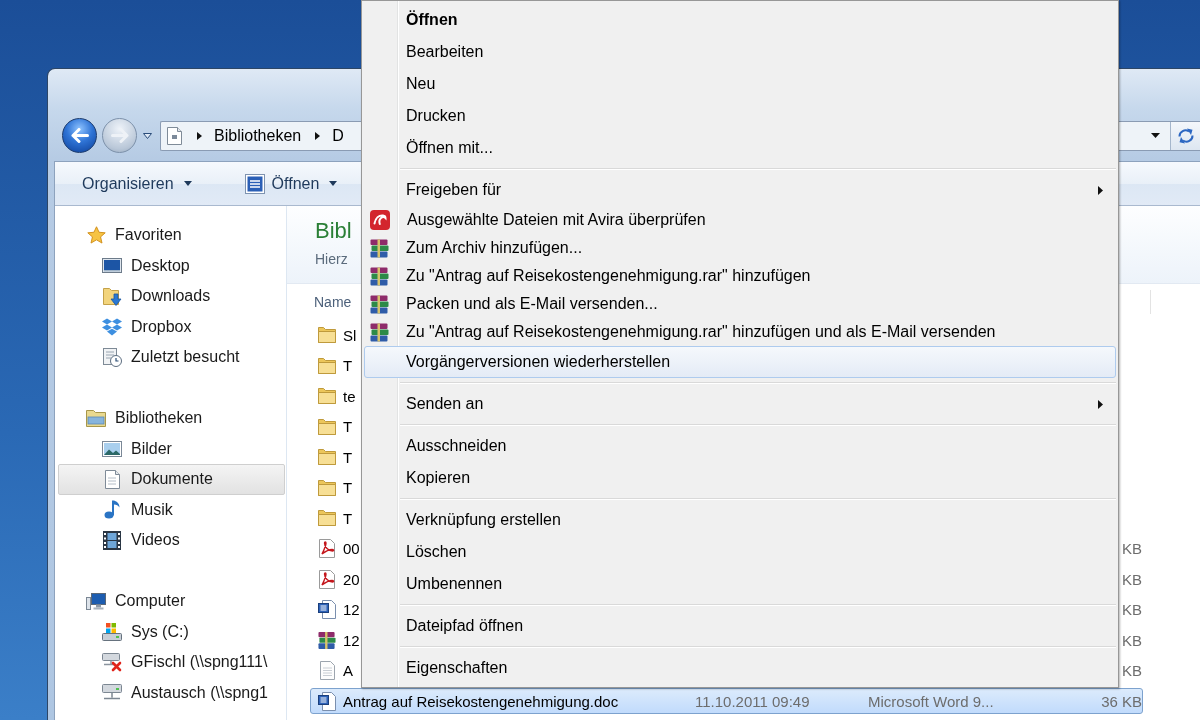 This screenshot has width=1200, height=720. Describe the element at coordinates (171, 601) in the screenshot. I see `nav-item: Computer` at that location.